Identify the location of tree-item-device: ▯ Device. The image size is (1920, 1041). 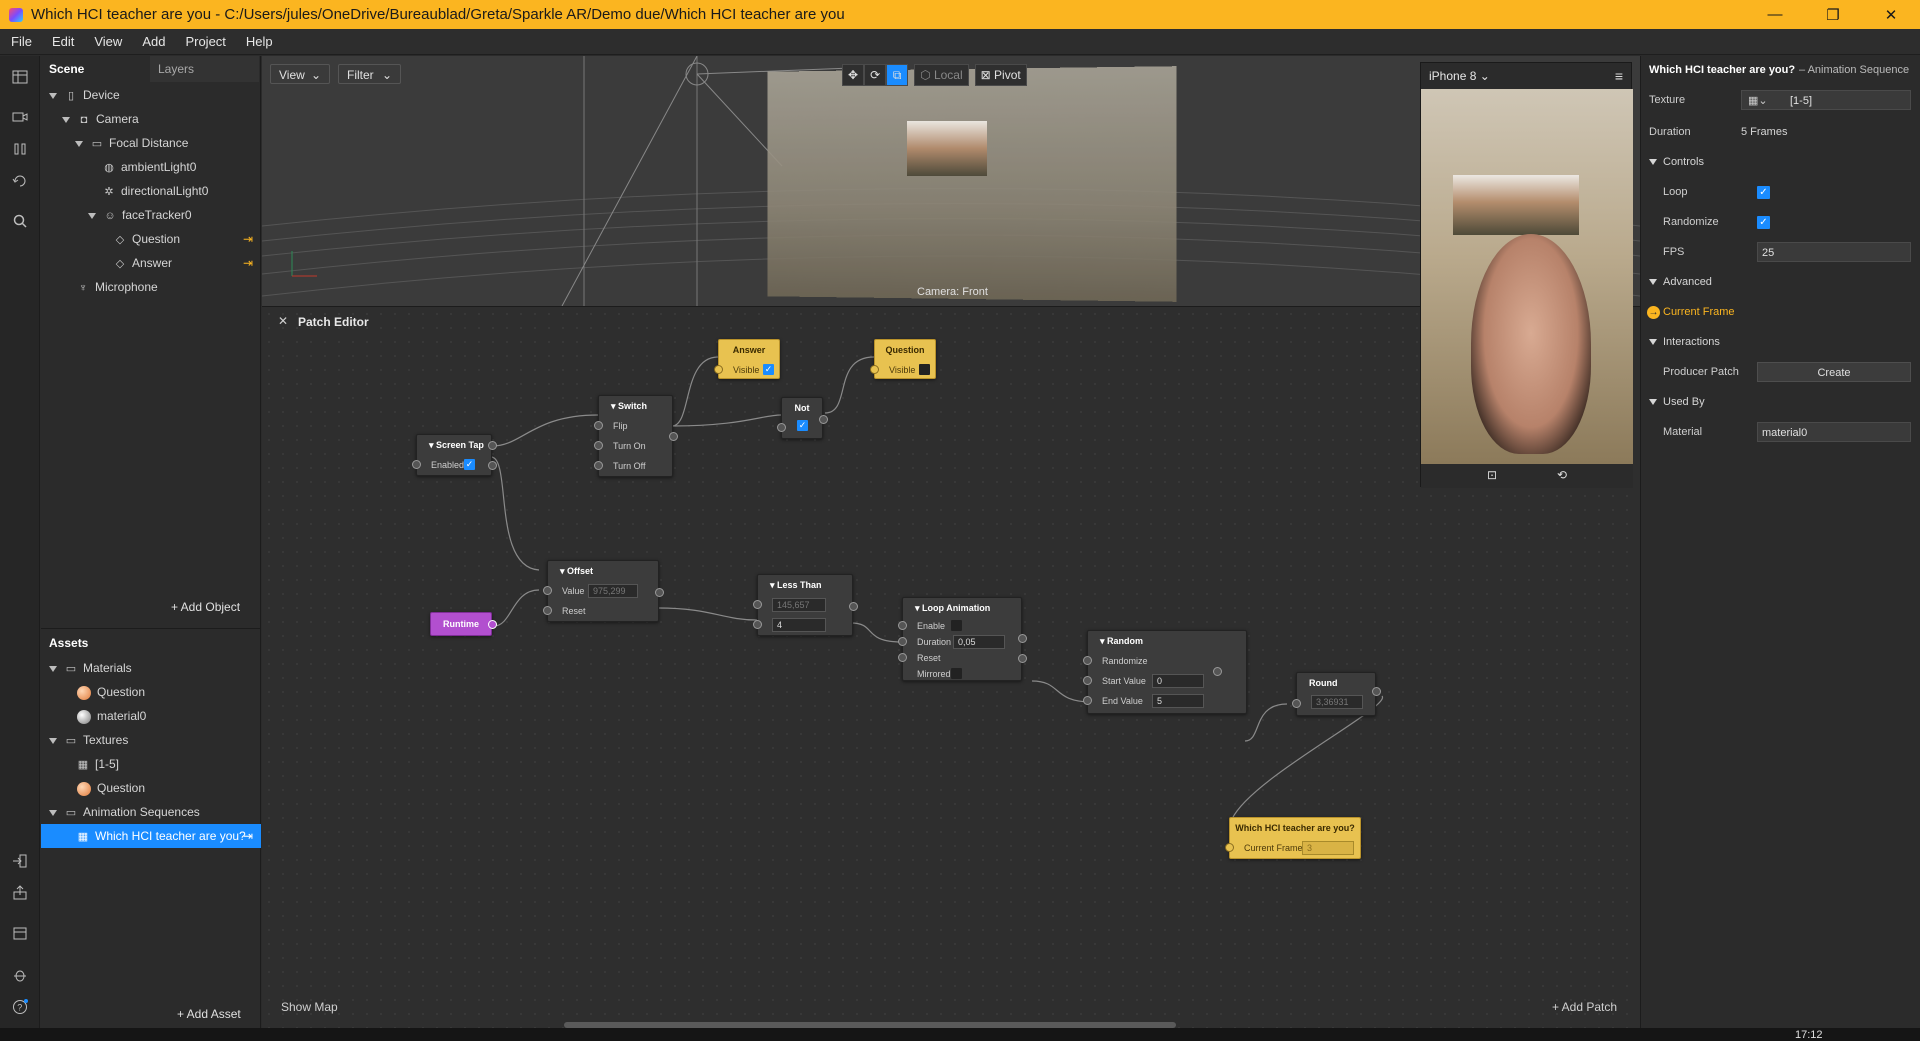
(84, 95).